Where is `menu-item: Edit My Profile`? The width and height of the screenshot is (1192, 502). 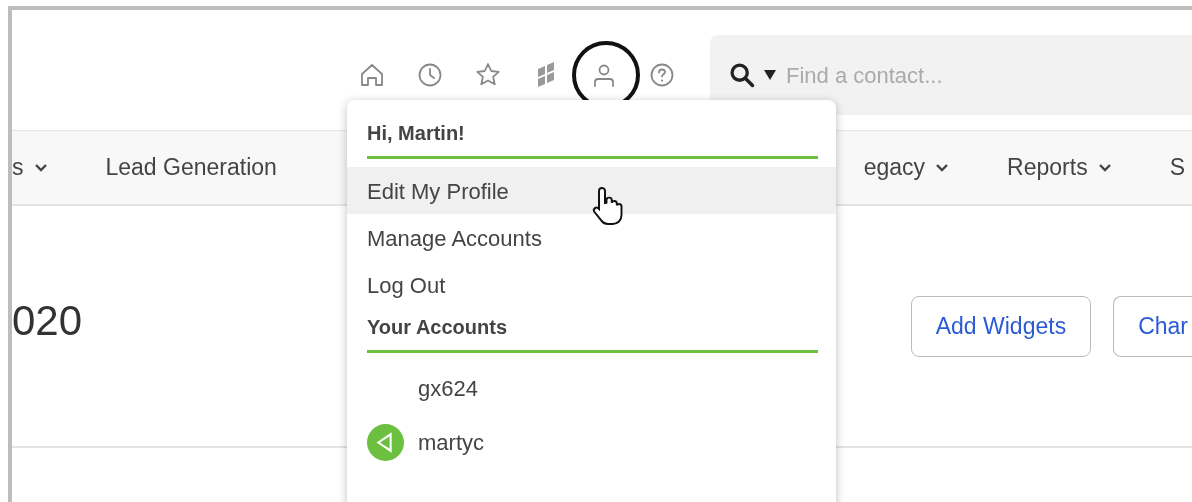
menu-item: Edit My Profile is located at coordinates (591, 190).